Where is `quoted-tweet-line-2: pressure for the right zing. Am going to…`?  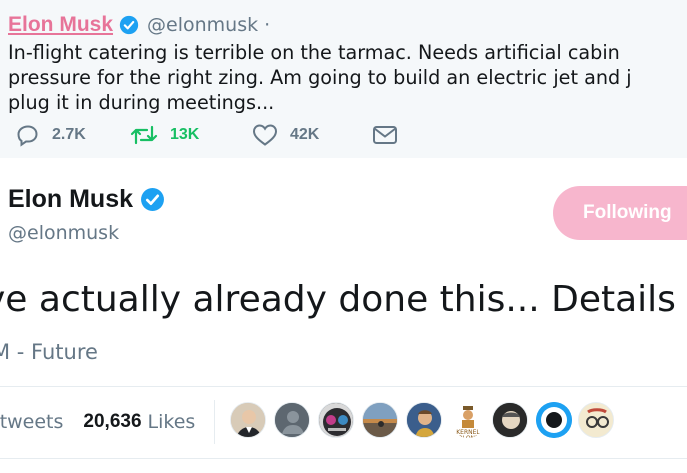
quoted-tweet-line-2: pressure for the right zing. Am going to… is located at coordinates (320, 77).